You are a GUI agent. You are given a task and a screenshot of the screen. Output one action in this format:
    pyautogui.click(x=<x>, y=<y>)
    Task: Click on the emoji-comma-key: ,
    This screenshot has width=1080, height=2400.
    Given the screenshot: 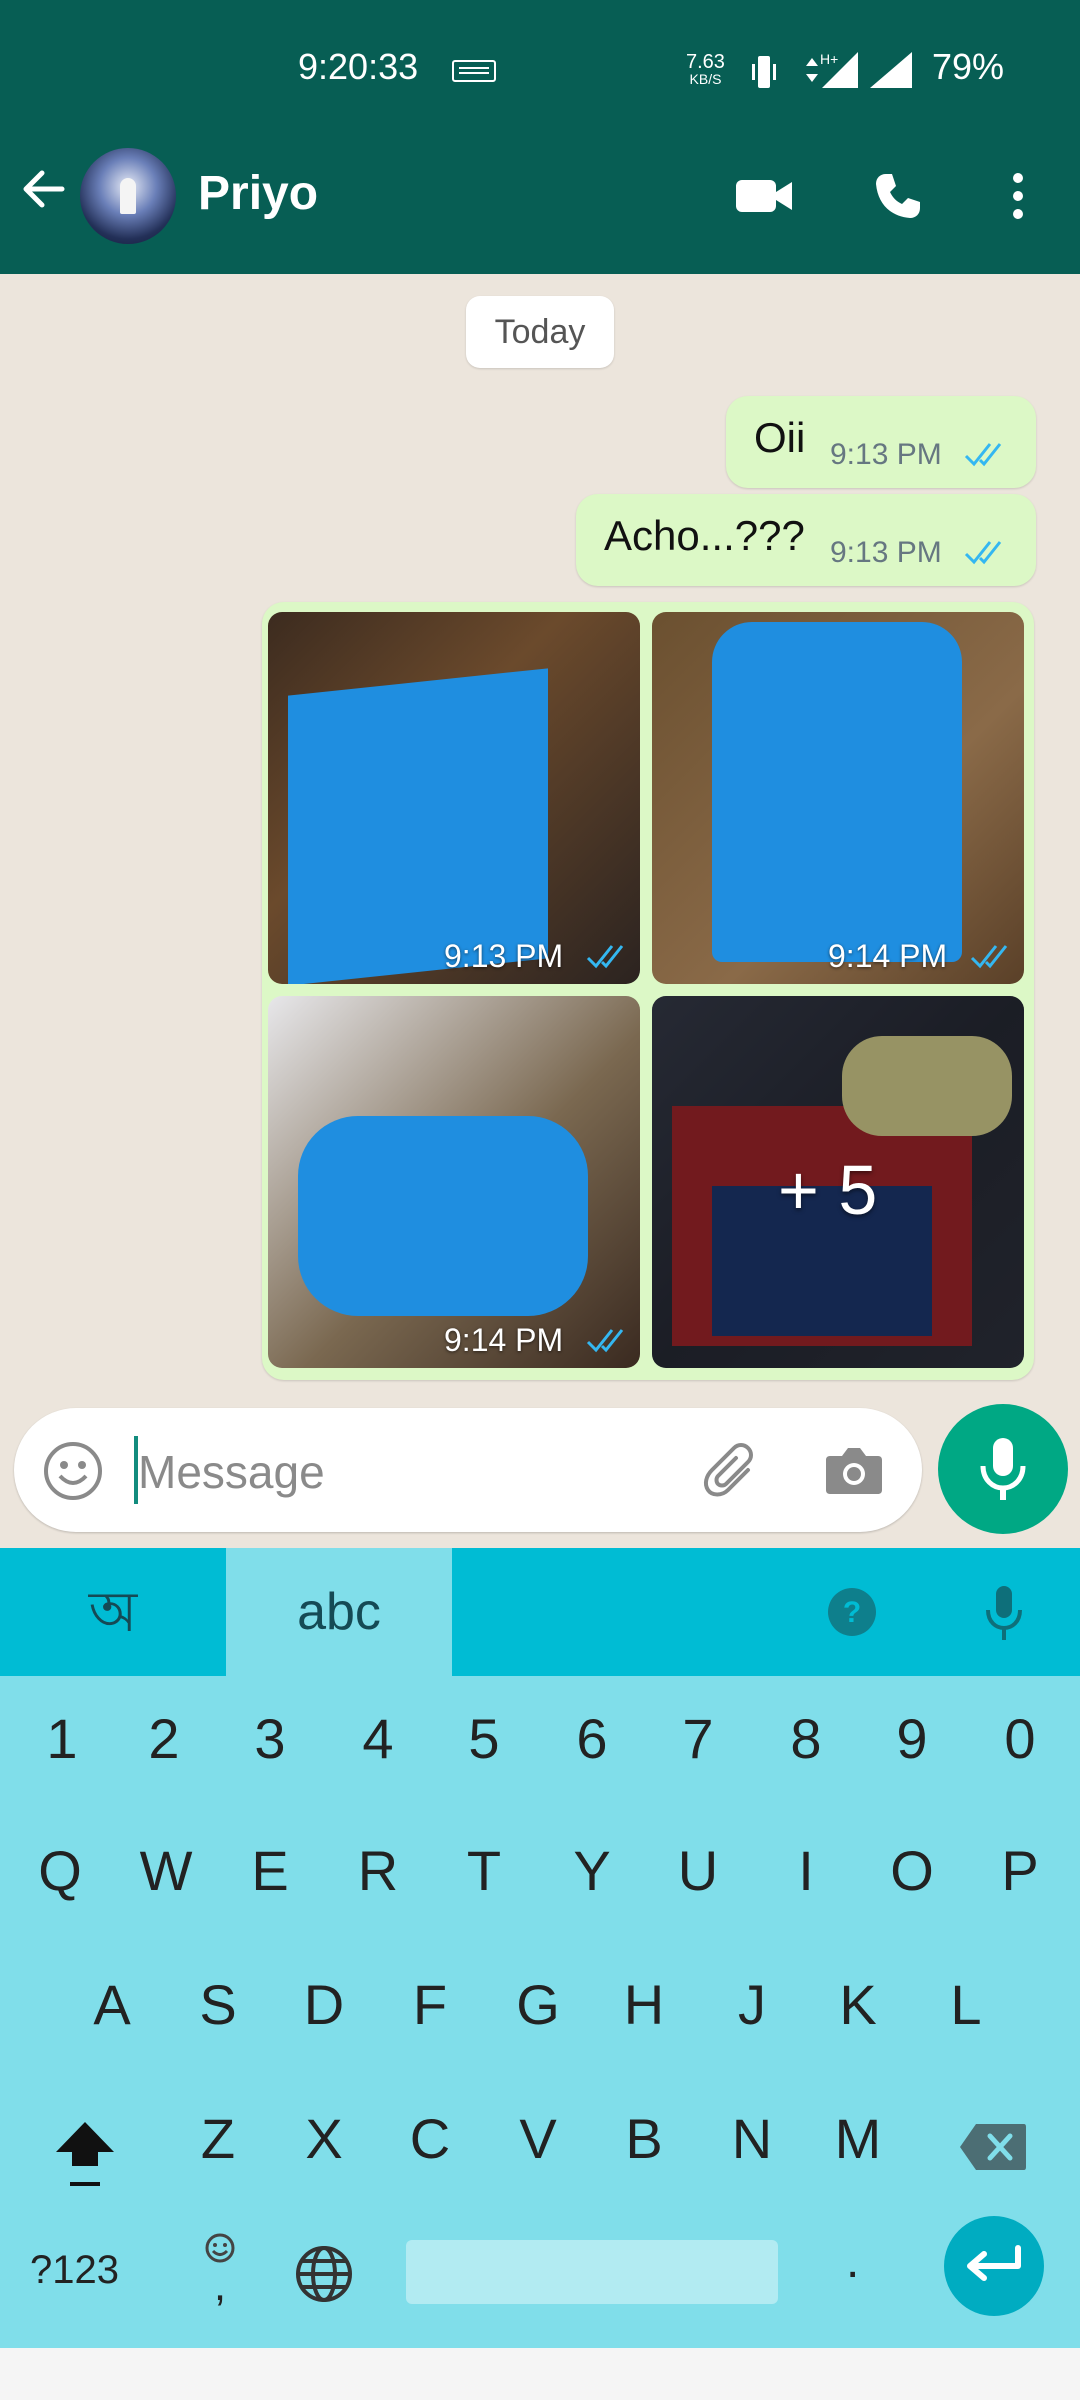 What is the action you would take?
    pyautogui.click(x=220, y=2271)
    